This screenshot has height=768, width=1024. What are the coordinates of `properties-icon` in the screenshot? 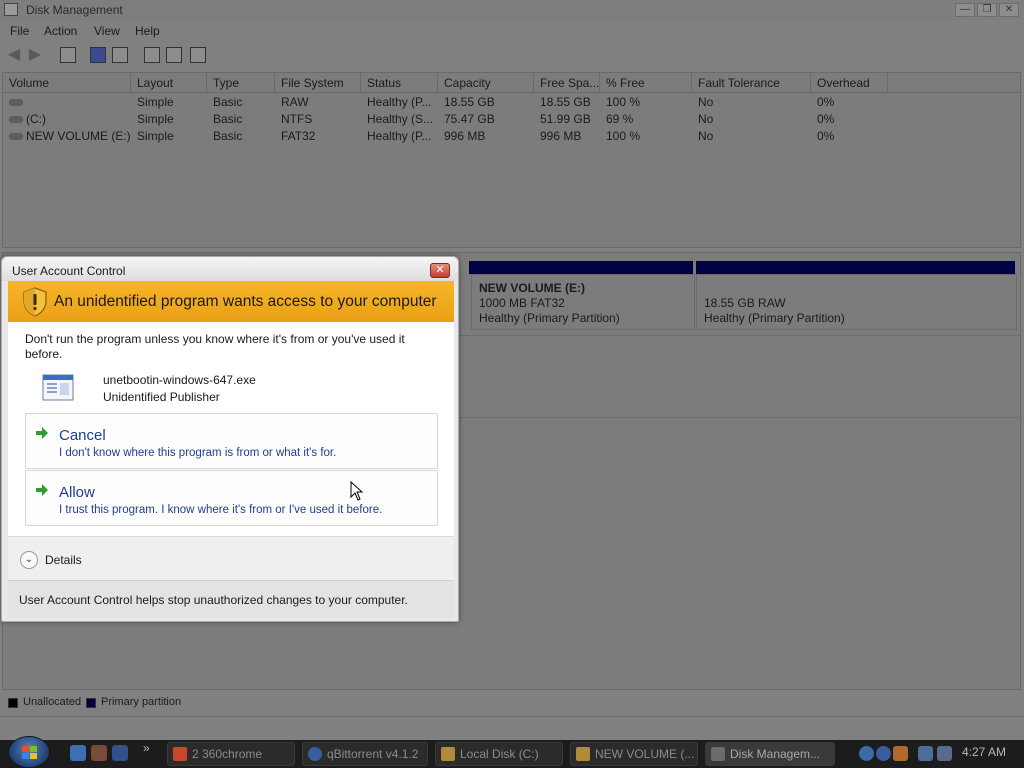 It's located at (174, 55).